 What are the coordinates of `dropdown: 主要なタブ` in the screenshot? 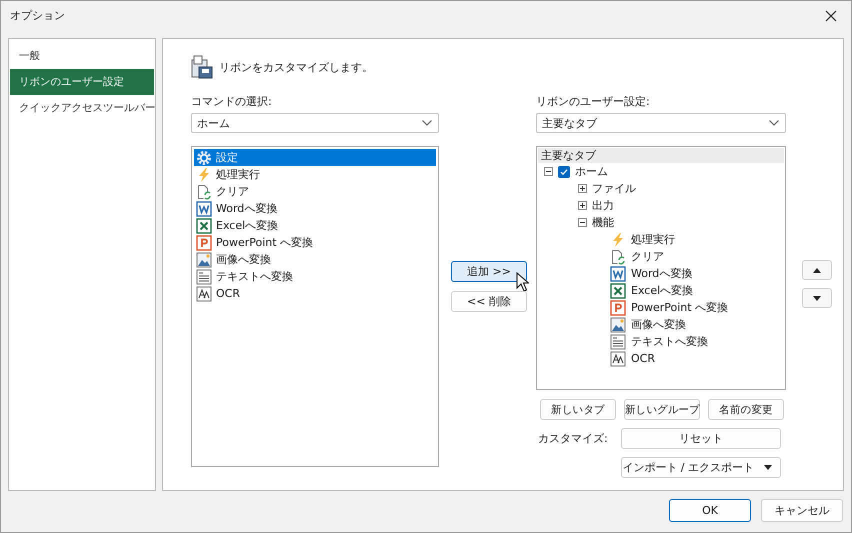 It's located at (661, 123).